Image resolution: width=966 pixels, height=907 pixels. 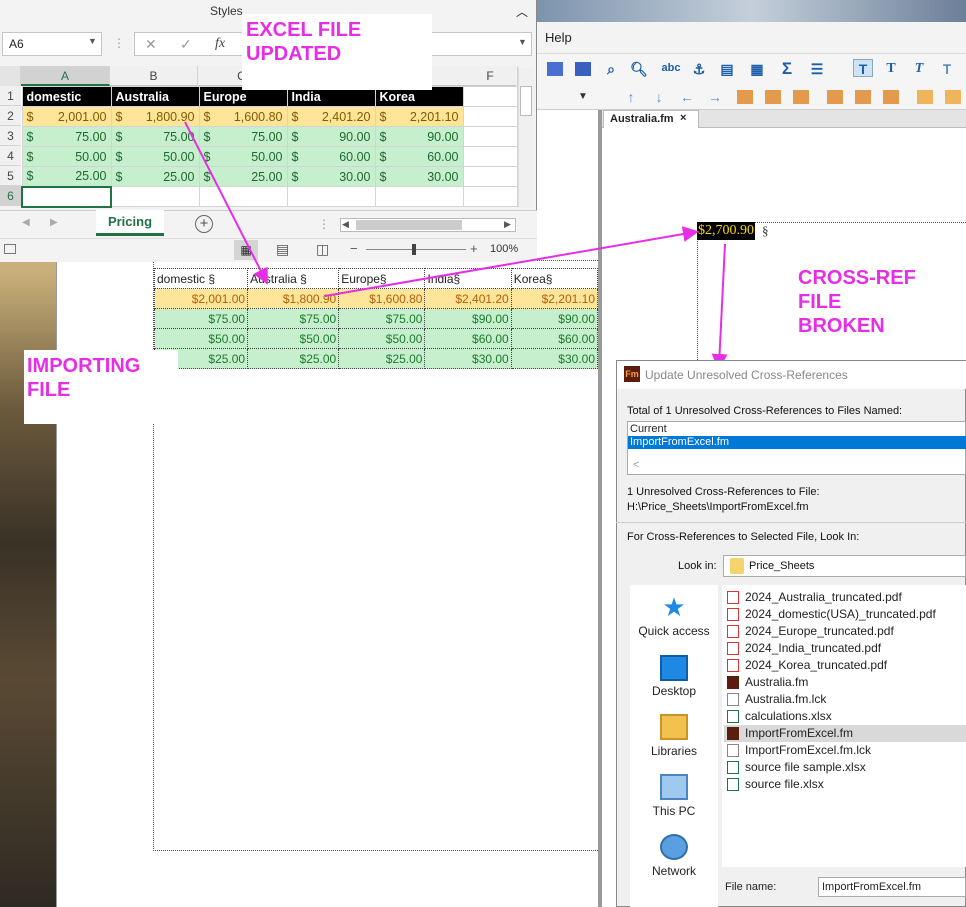 I want to click on arrow-table-to-xref, so click(x=511, y=261).